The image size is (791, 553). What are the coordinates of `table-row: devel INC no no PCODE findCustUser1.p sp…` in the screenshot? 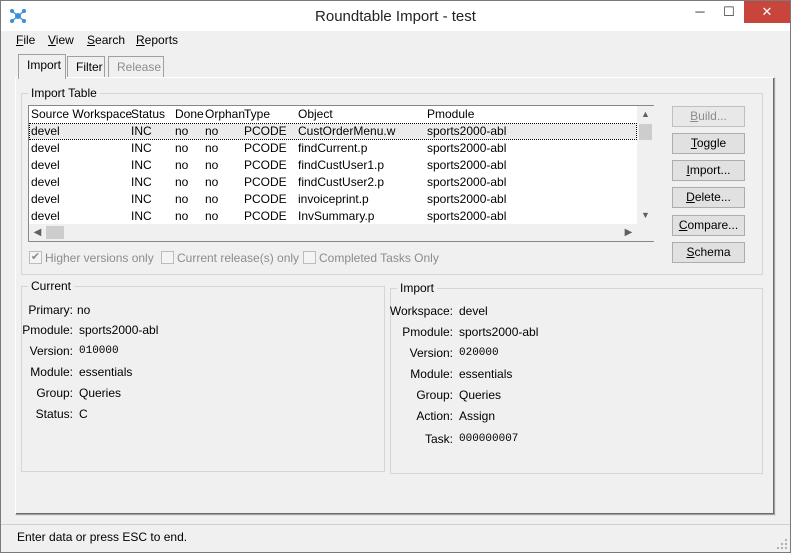 It's located at (333, 165).